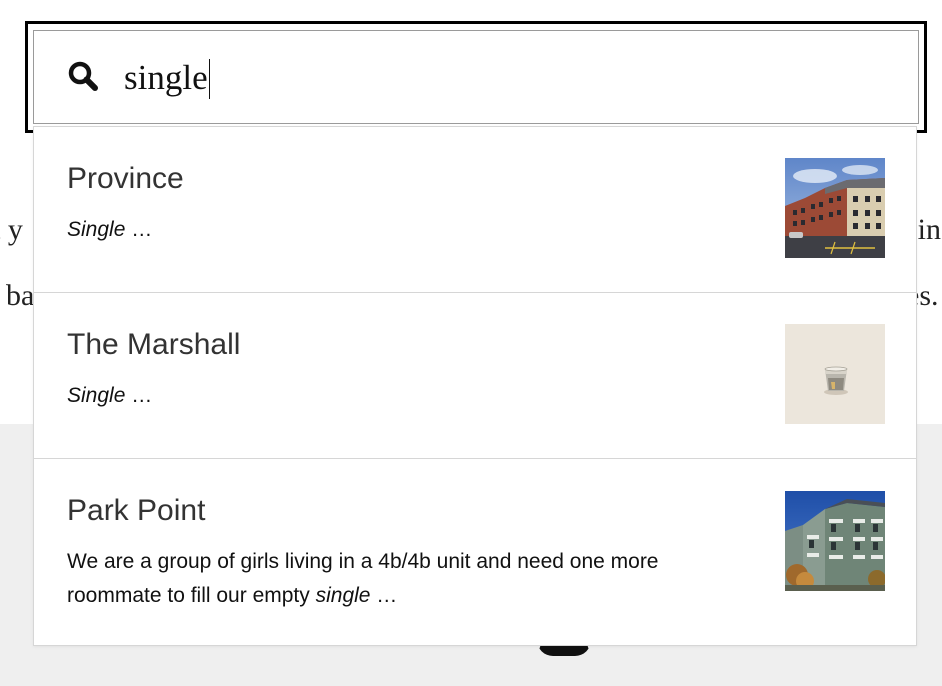  What do you see at coordinates (125, 178) in the screenshot?
I see `result-title: Province` at bounding box center [125, 178].